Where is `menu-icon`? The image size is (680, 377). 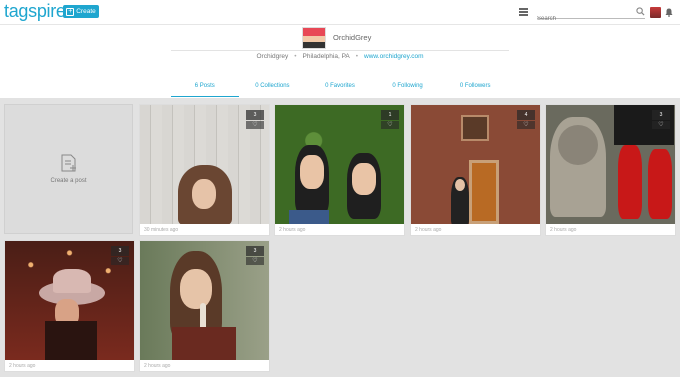 menu-icon is located at coordinates (523, 12).